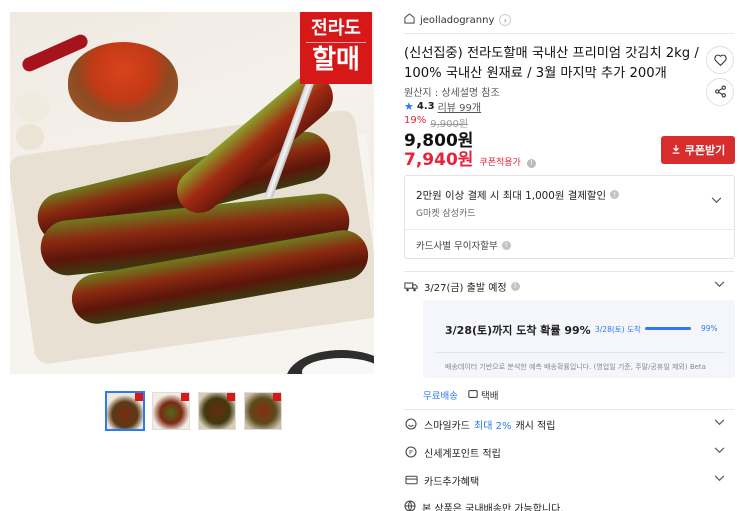 The image size is (739, 511). Describe the element at coordinates (535, 426) in the screenshot. I see `smilecard-suffix: 캐시 적립` at that location.